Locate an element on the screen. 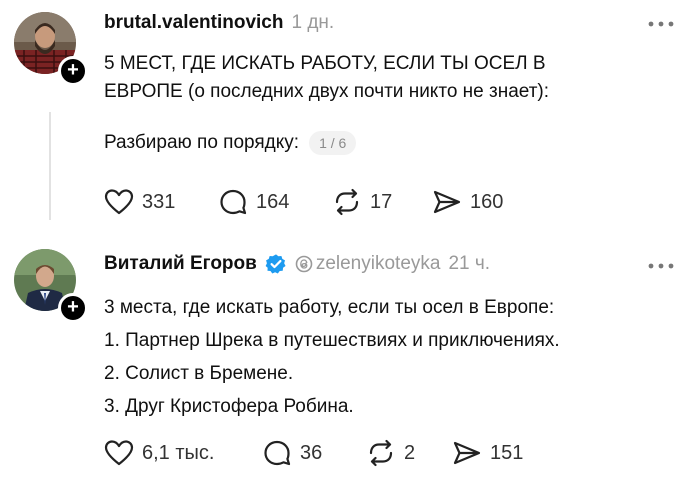  share-count: 151 is located at coordinates (507, 452).